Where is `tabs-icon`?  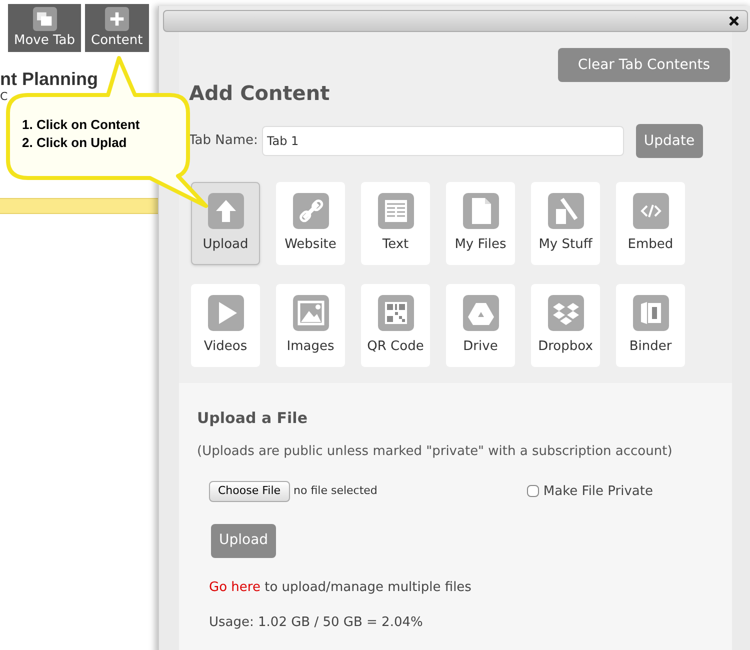 tabs-icon is located at coordinates (44, 18).